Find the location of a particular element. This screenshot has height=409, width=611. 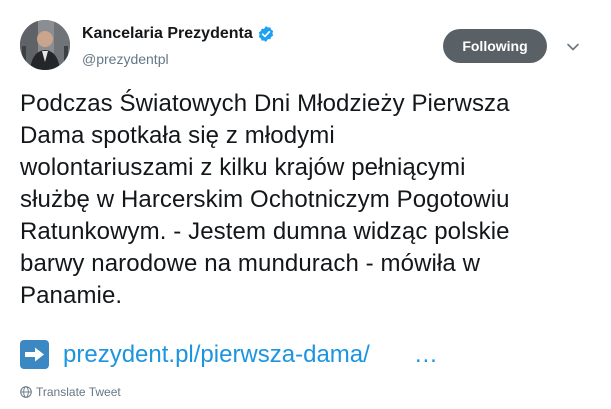

following-button: Following is located at coordinates (495, 46).